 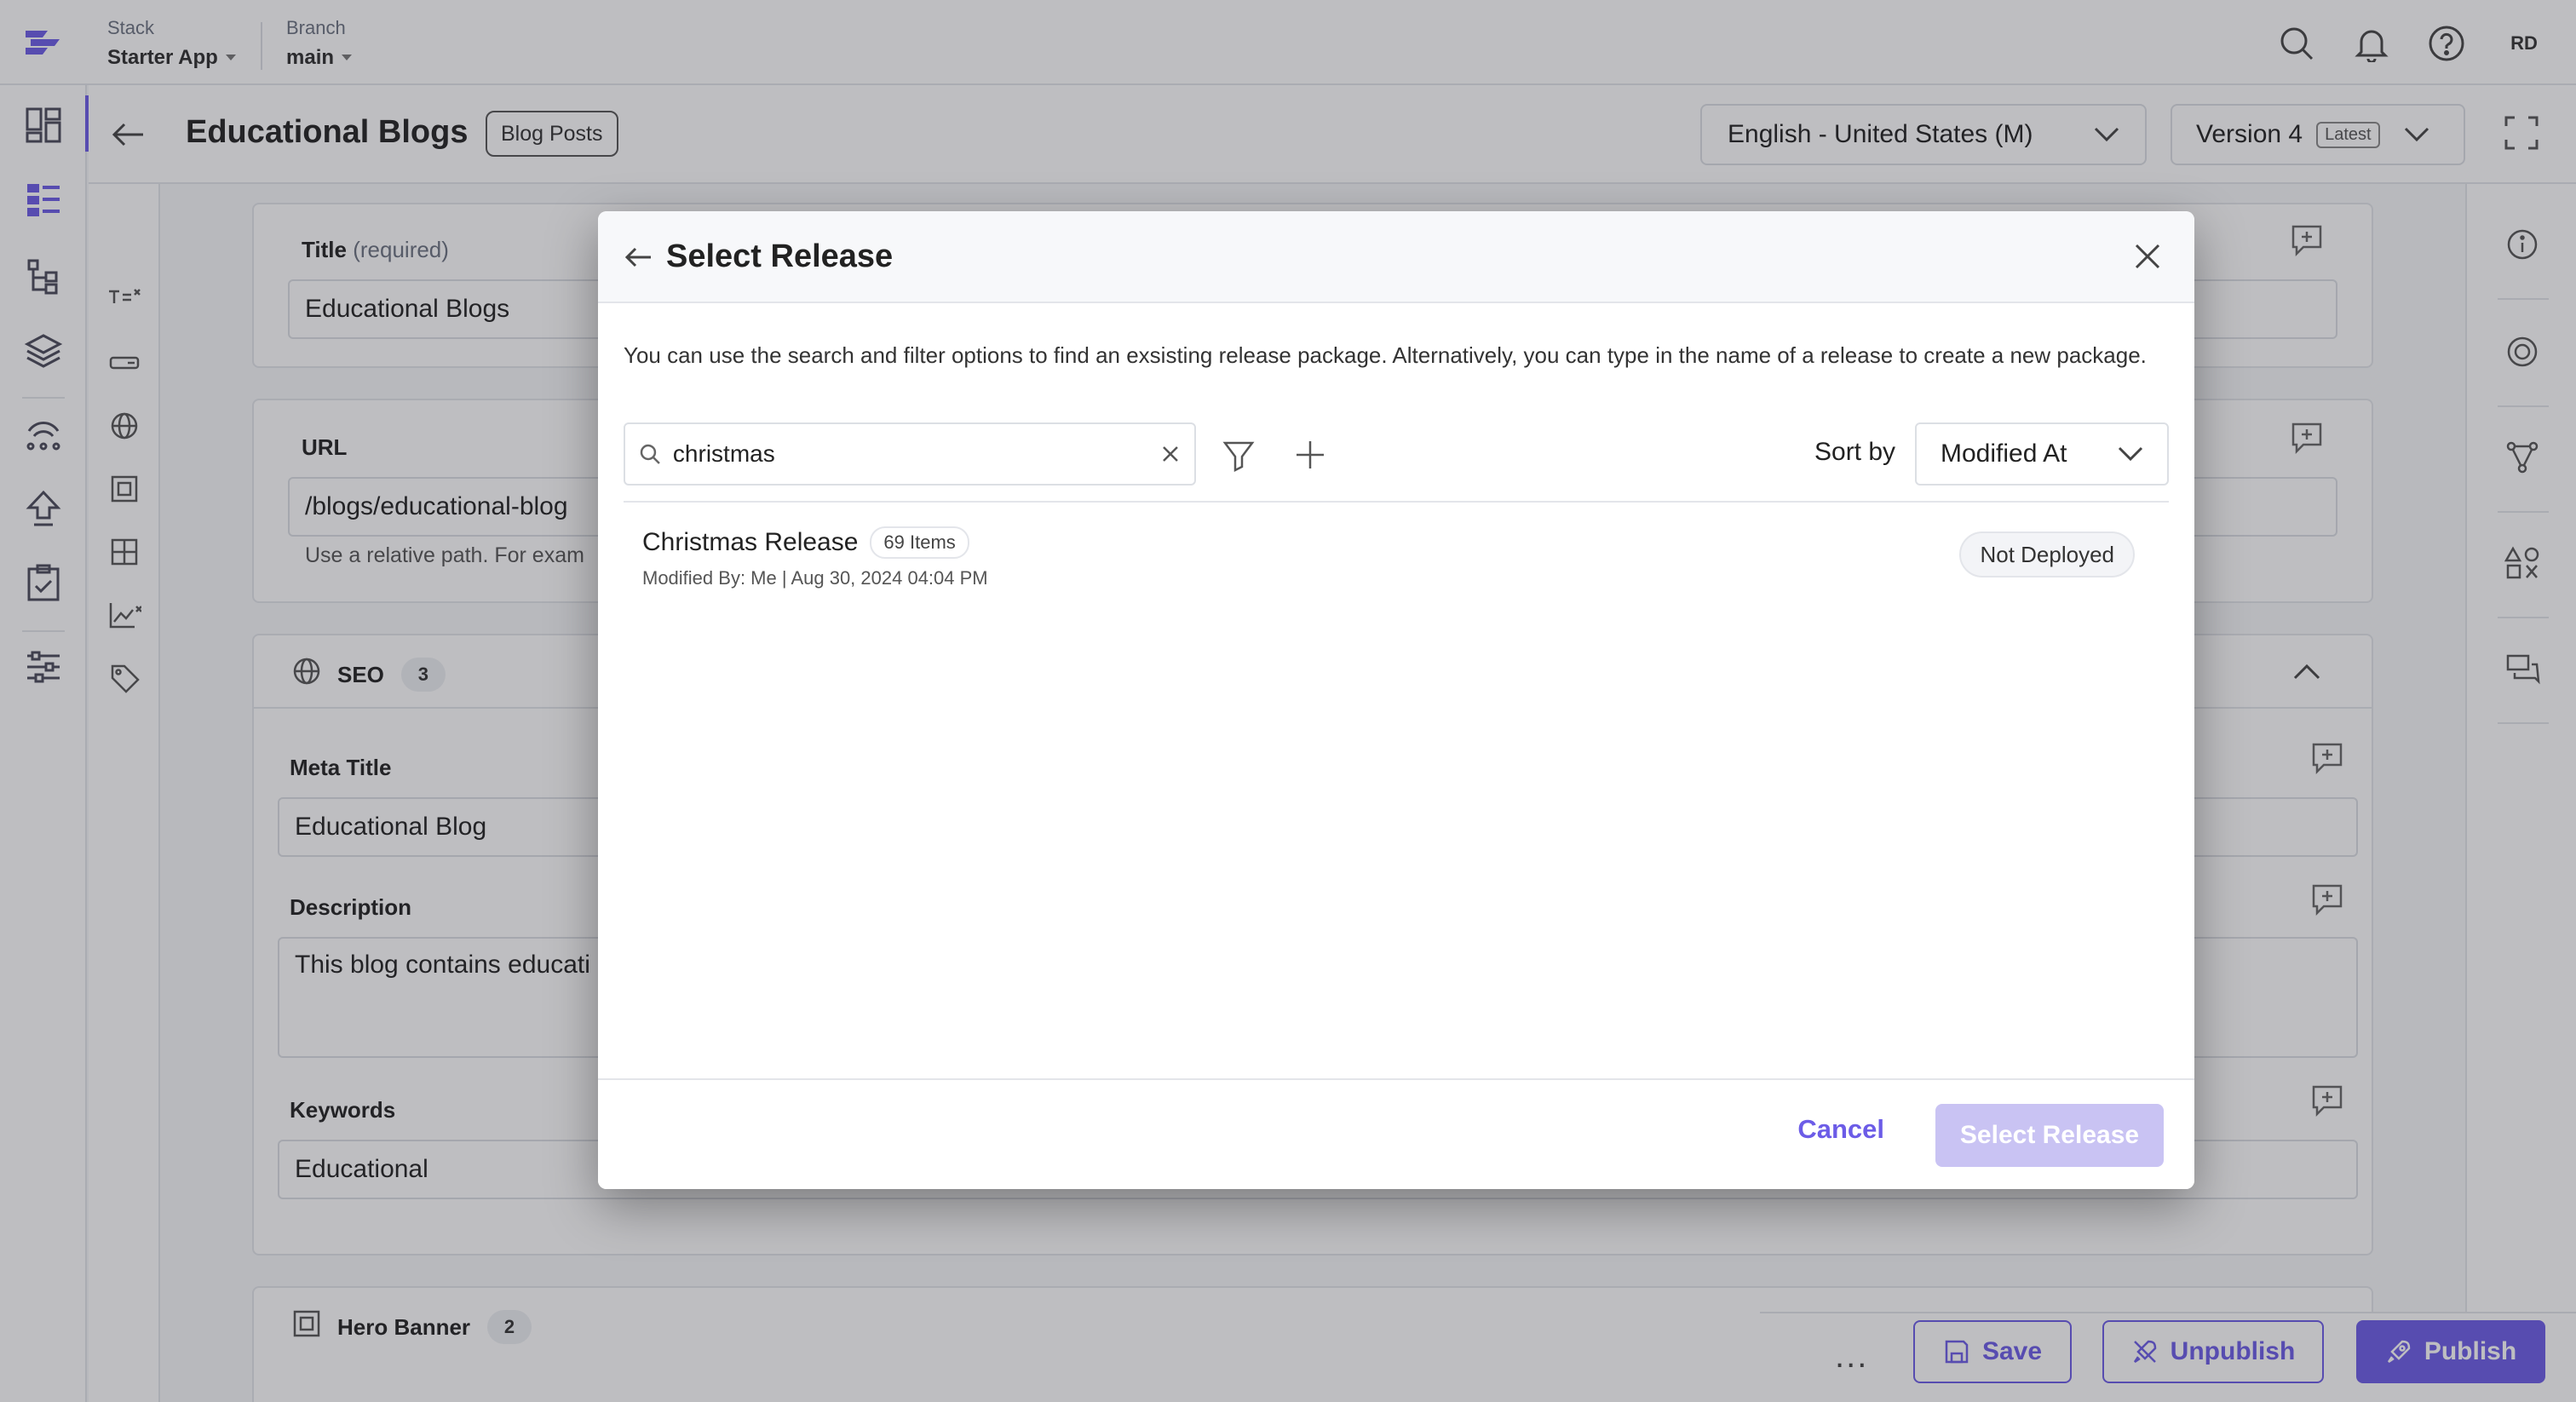 I want to click on modal-title: Select Release, so click(x=780, y=256).